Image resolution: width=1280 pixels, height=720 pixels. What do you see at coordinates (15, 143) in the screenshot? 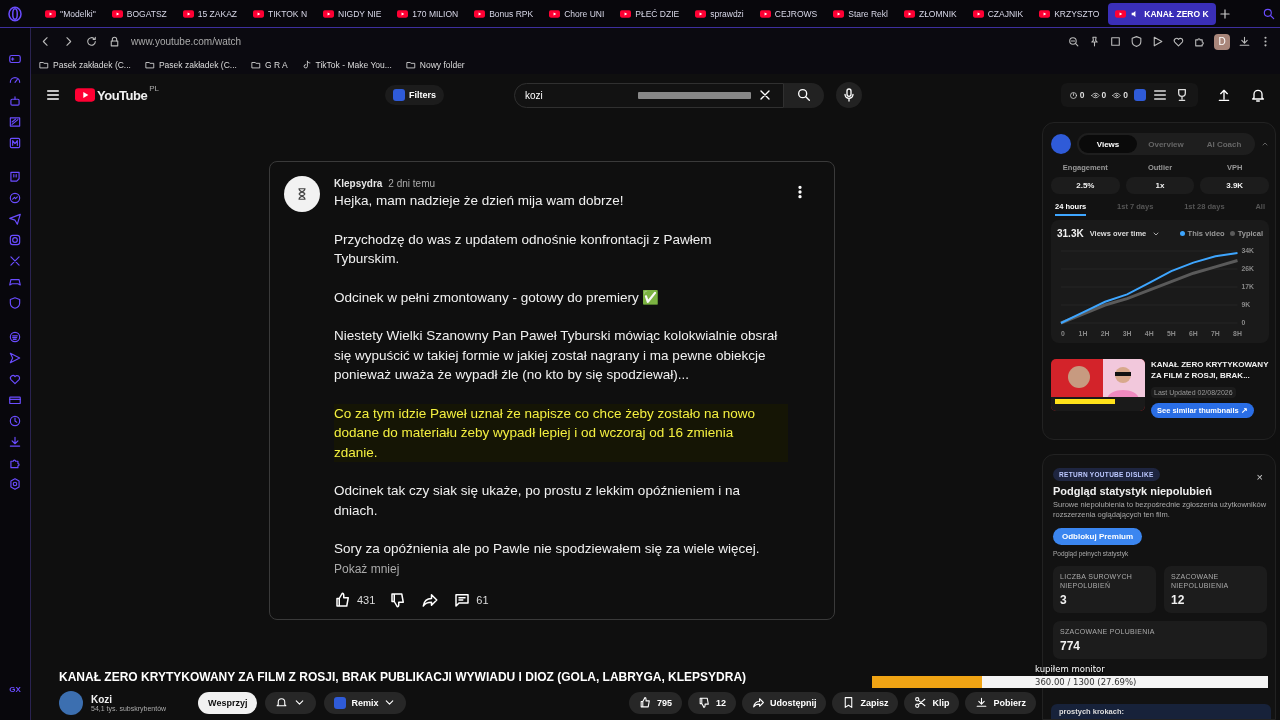
I see `m-square-icon` at bounding box center [15, 143].